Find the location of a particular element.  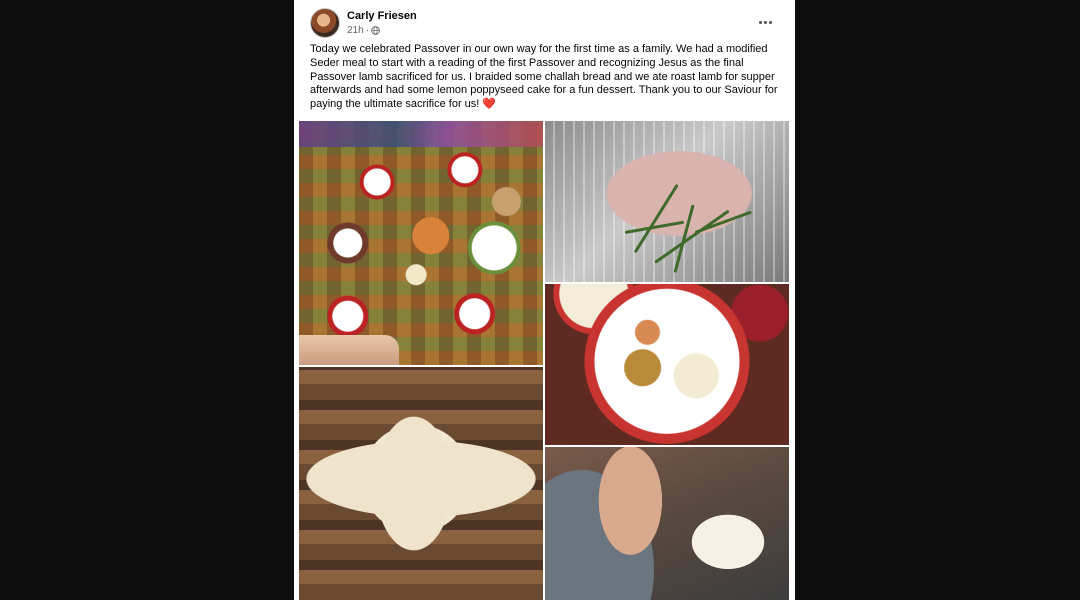

seder-plate-photo is located at coordinates (667, 364).